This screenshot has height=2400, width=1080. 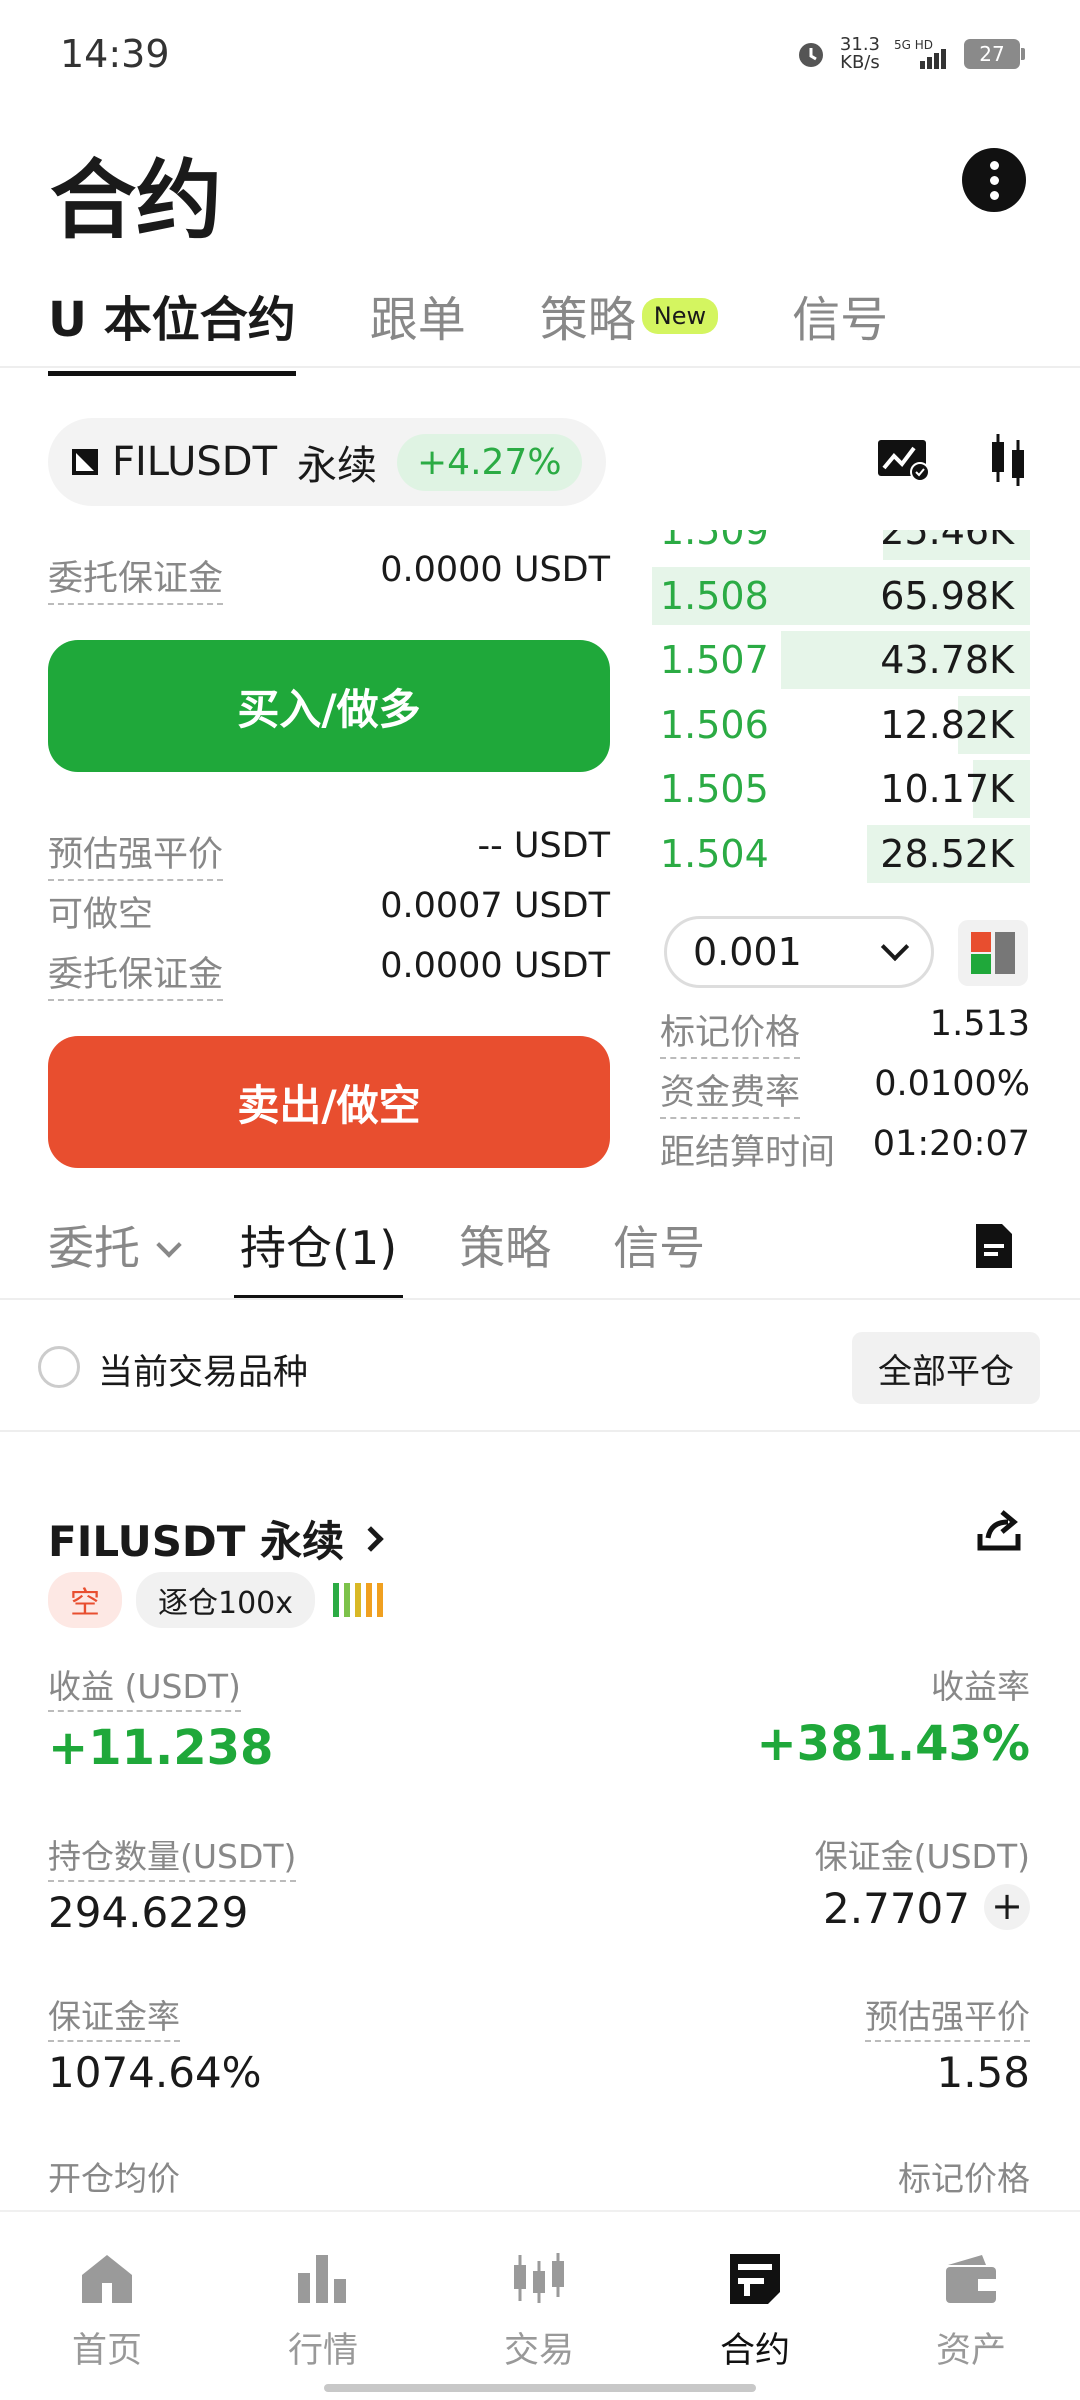 What do you see at coordinates (893, 1744) in the screenshot?
I see `roe-value: +381.43%` at bounding box center [893, 1744].